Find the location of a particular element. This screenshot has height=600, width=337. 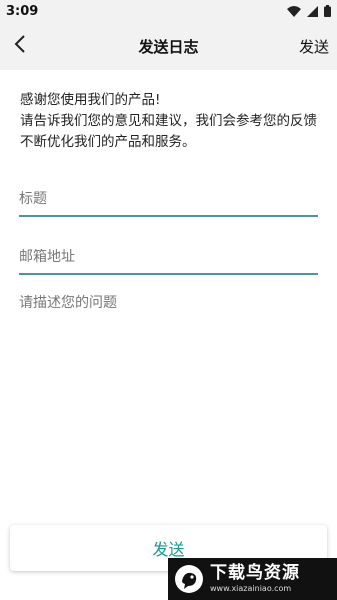

intro-line-1: 感谢您使用我们的产品! is located at coordinates (90, 100).